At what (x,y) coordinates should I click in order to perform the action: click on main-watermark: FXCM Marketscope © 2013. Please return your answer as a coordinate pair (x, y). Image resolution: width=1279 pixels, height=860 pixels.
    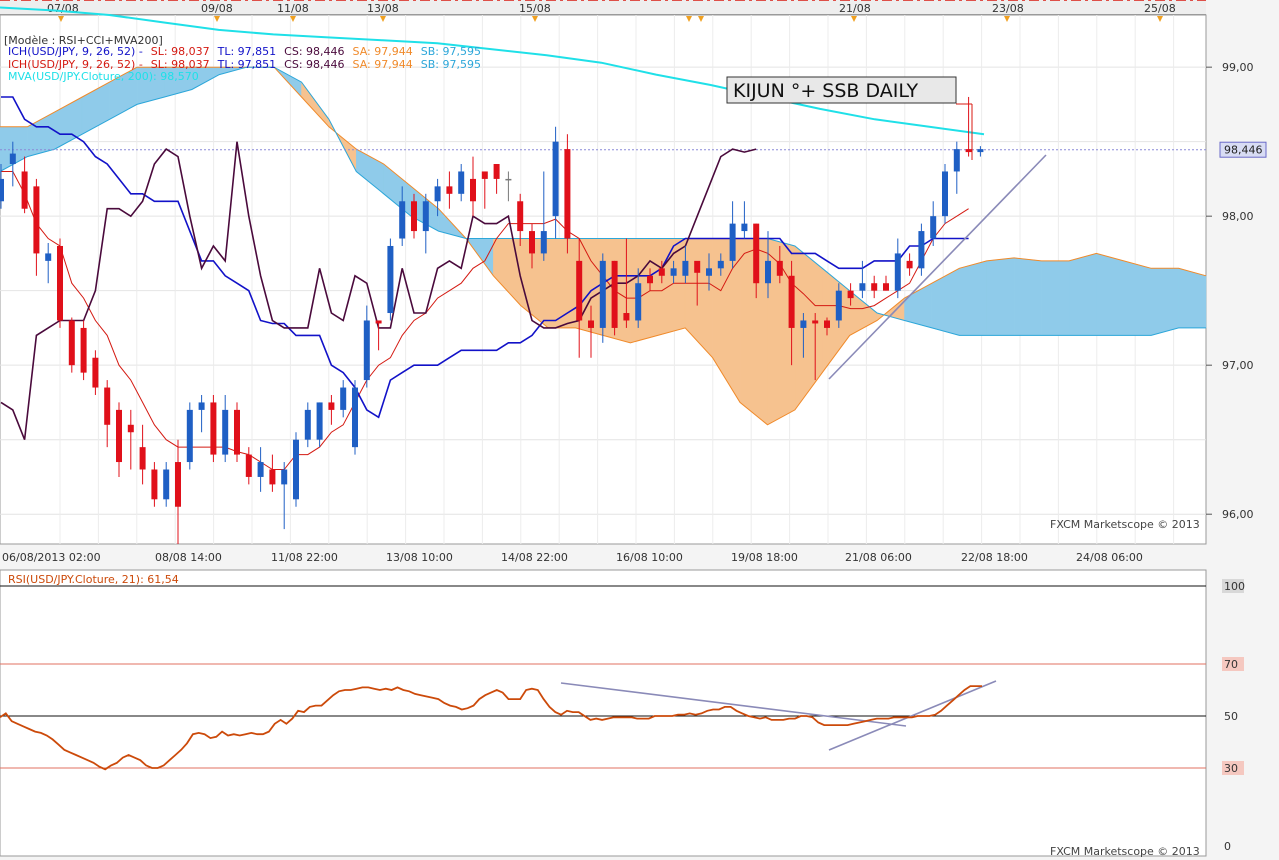
    Looking at the image, I should click on (1125, 524).